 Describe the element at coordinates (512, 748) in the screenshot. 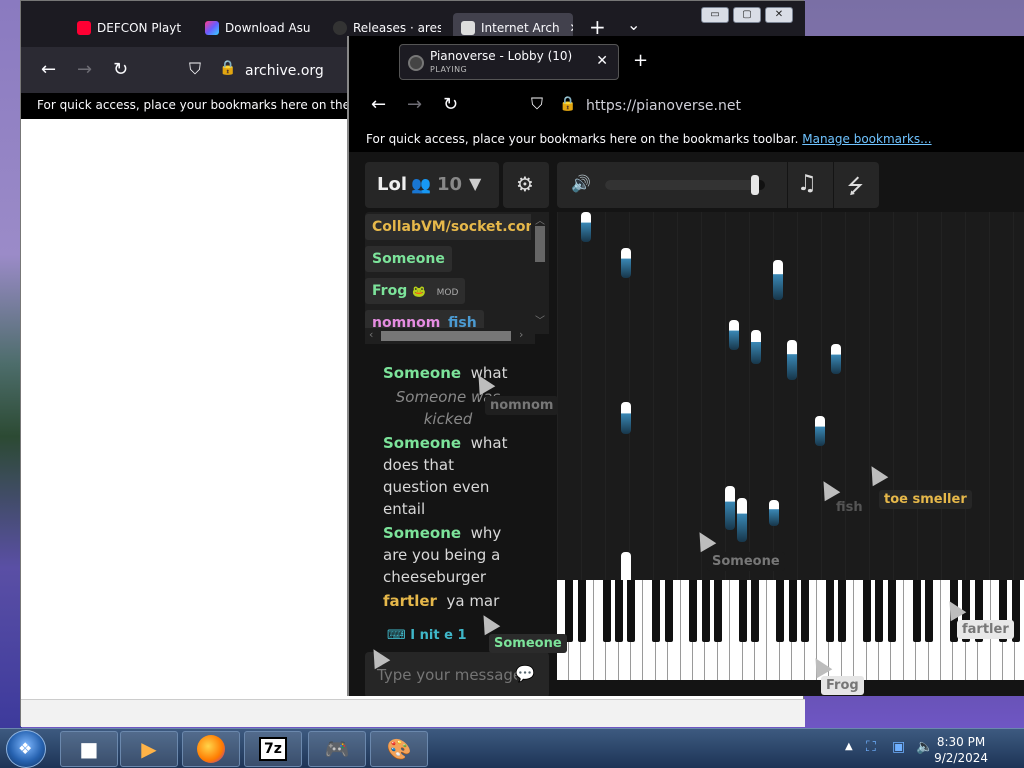

I see `taskbar: ❖ ■ ▶ 7z 🎮 🎨 ▲ ⛶ ▣ 🔈 8:30 PM 9/2/2024` at that location.